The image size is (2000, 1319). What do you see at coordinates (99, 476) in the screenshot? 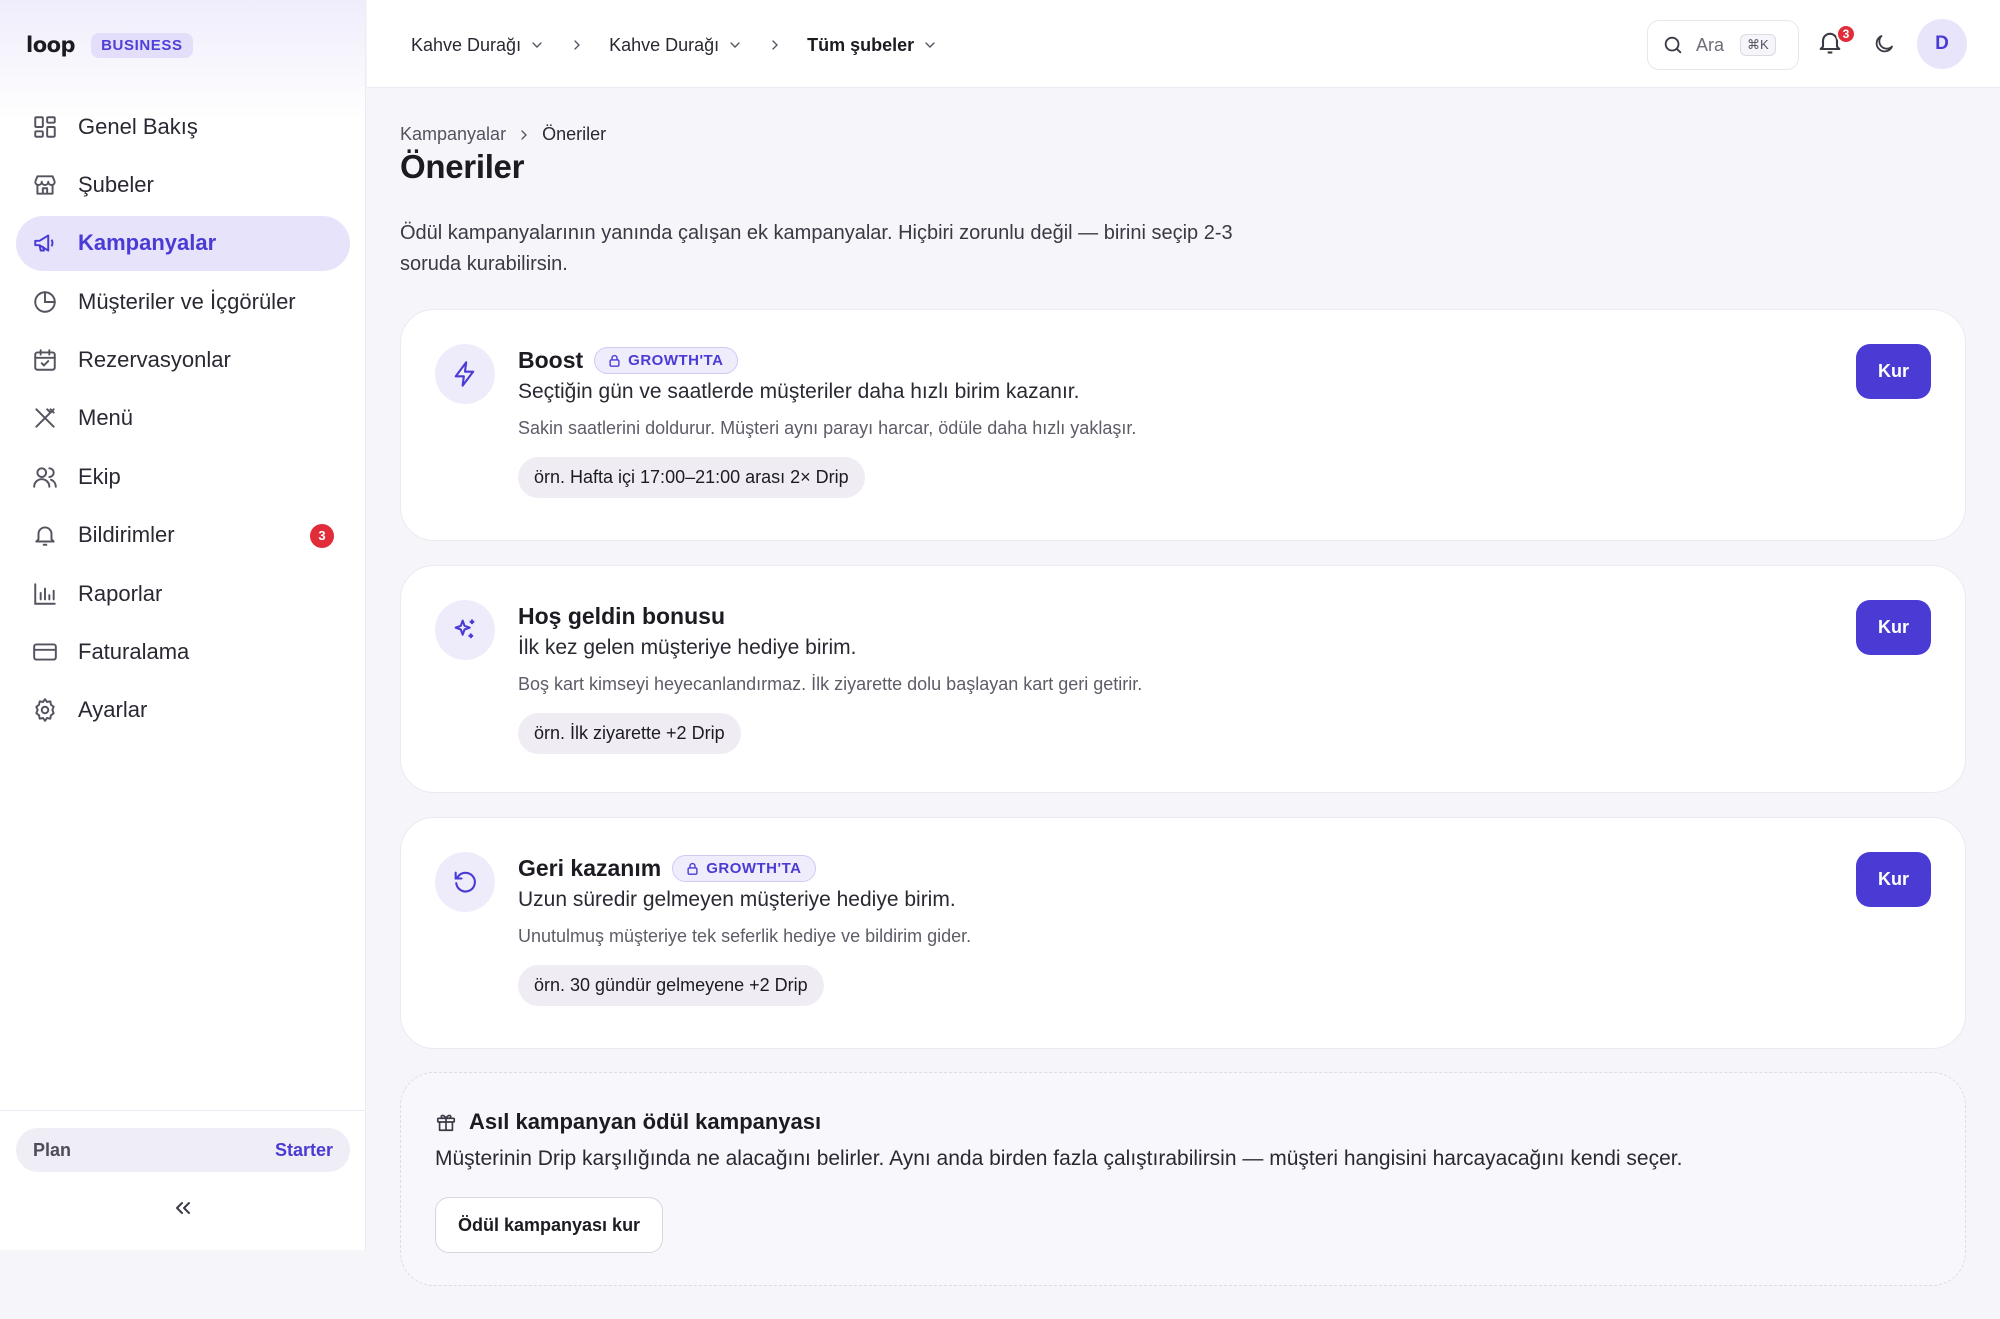
I see `sidebar-item-label: Ekip` at bounding box center [99, 476].